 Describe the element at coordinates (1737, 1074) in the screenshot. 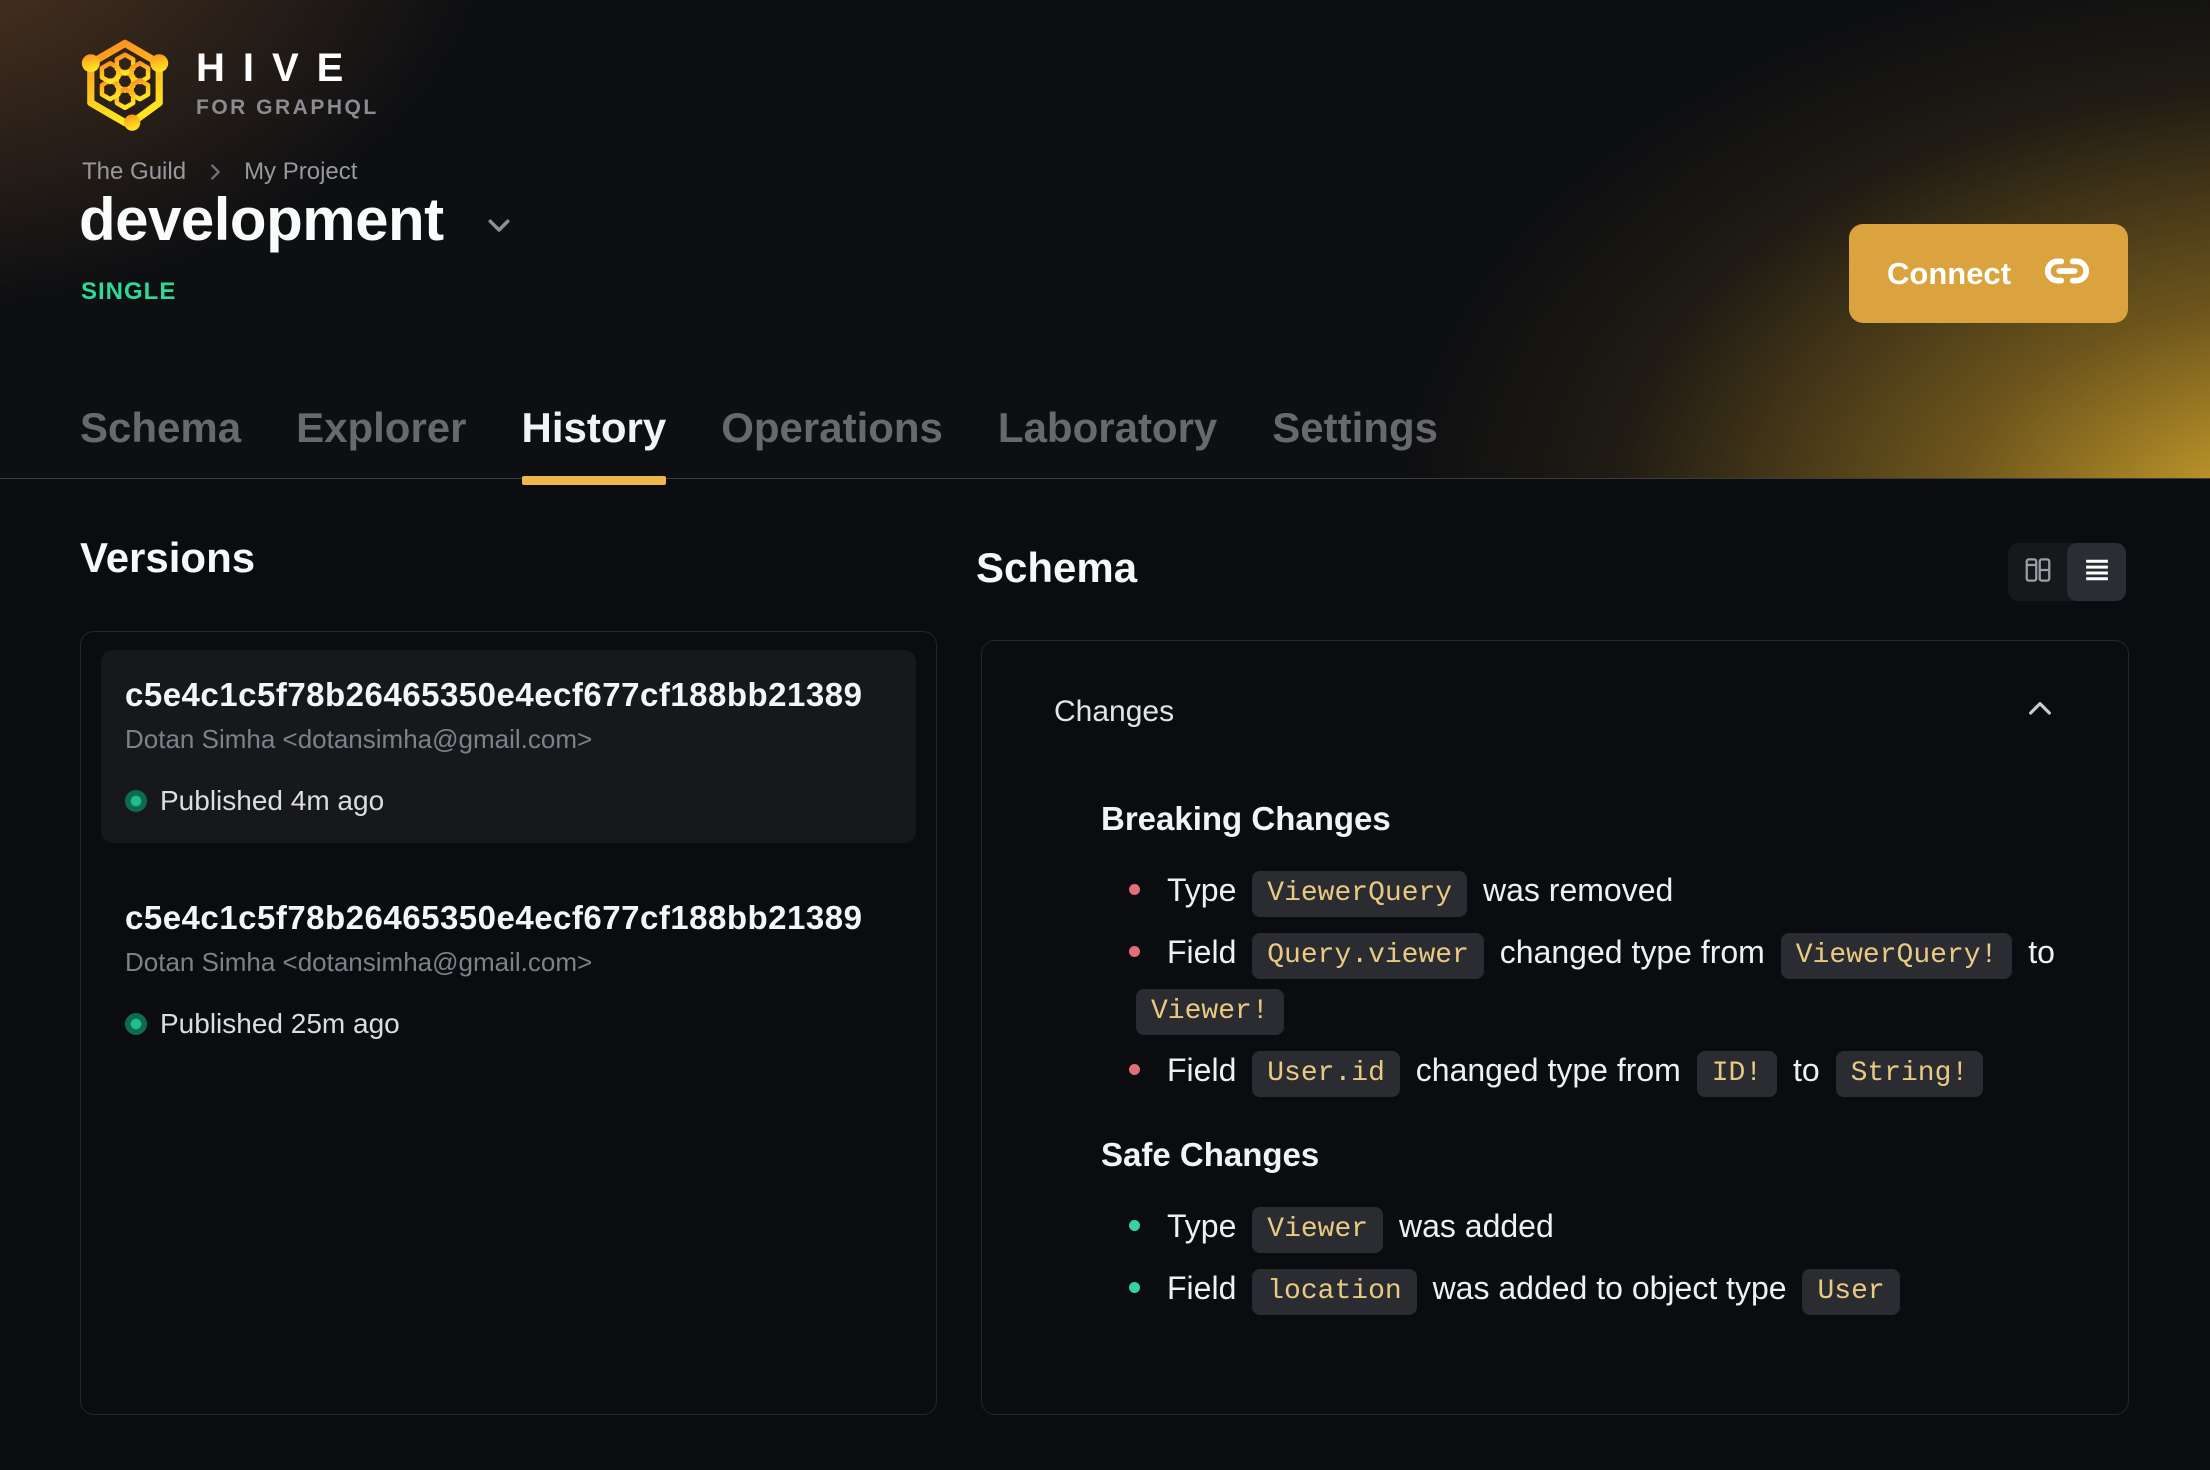

I see `code-chip: ID!` at that location.